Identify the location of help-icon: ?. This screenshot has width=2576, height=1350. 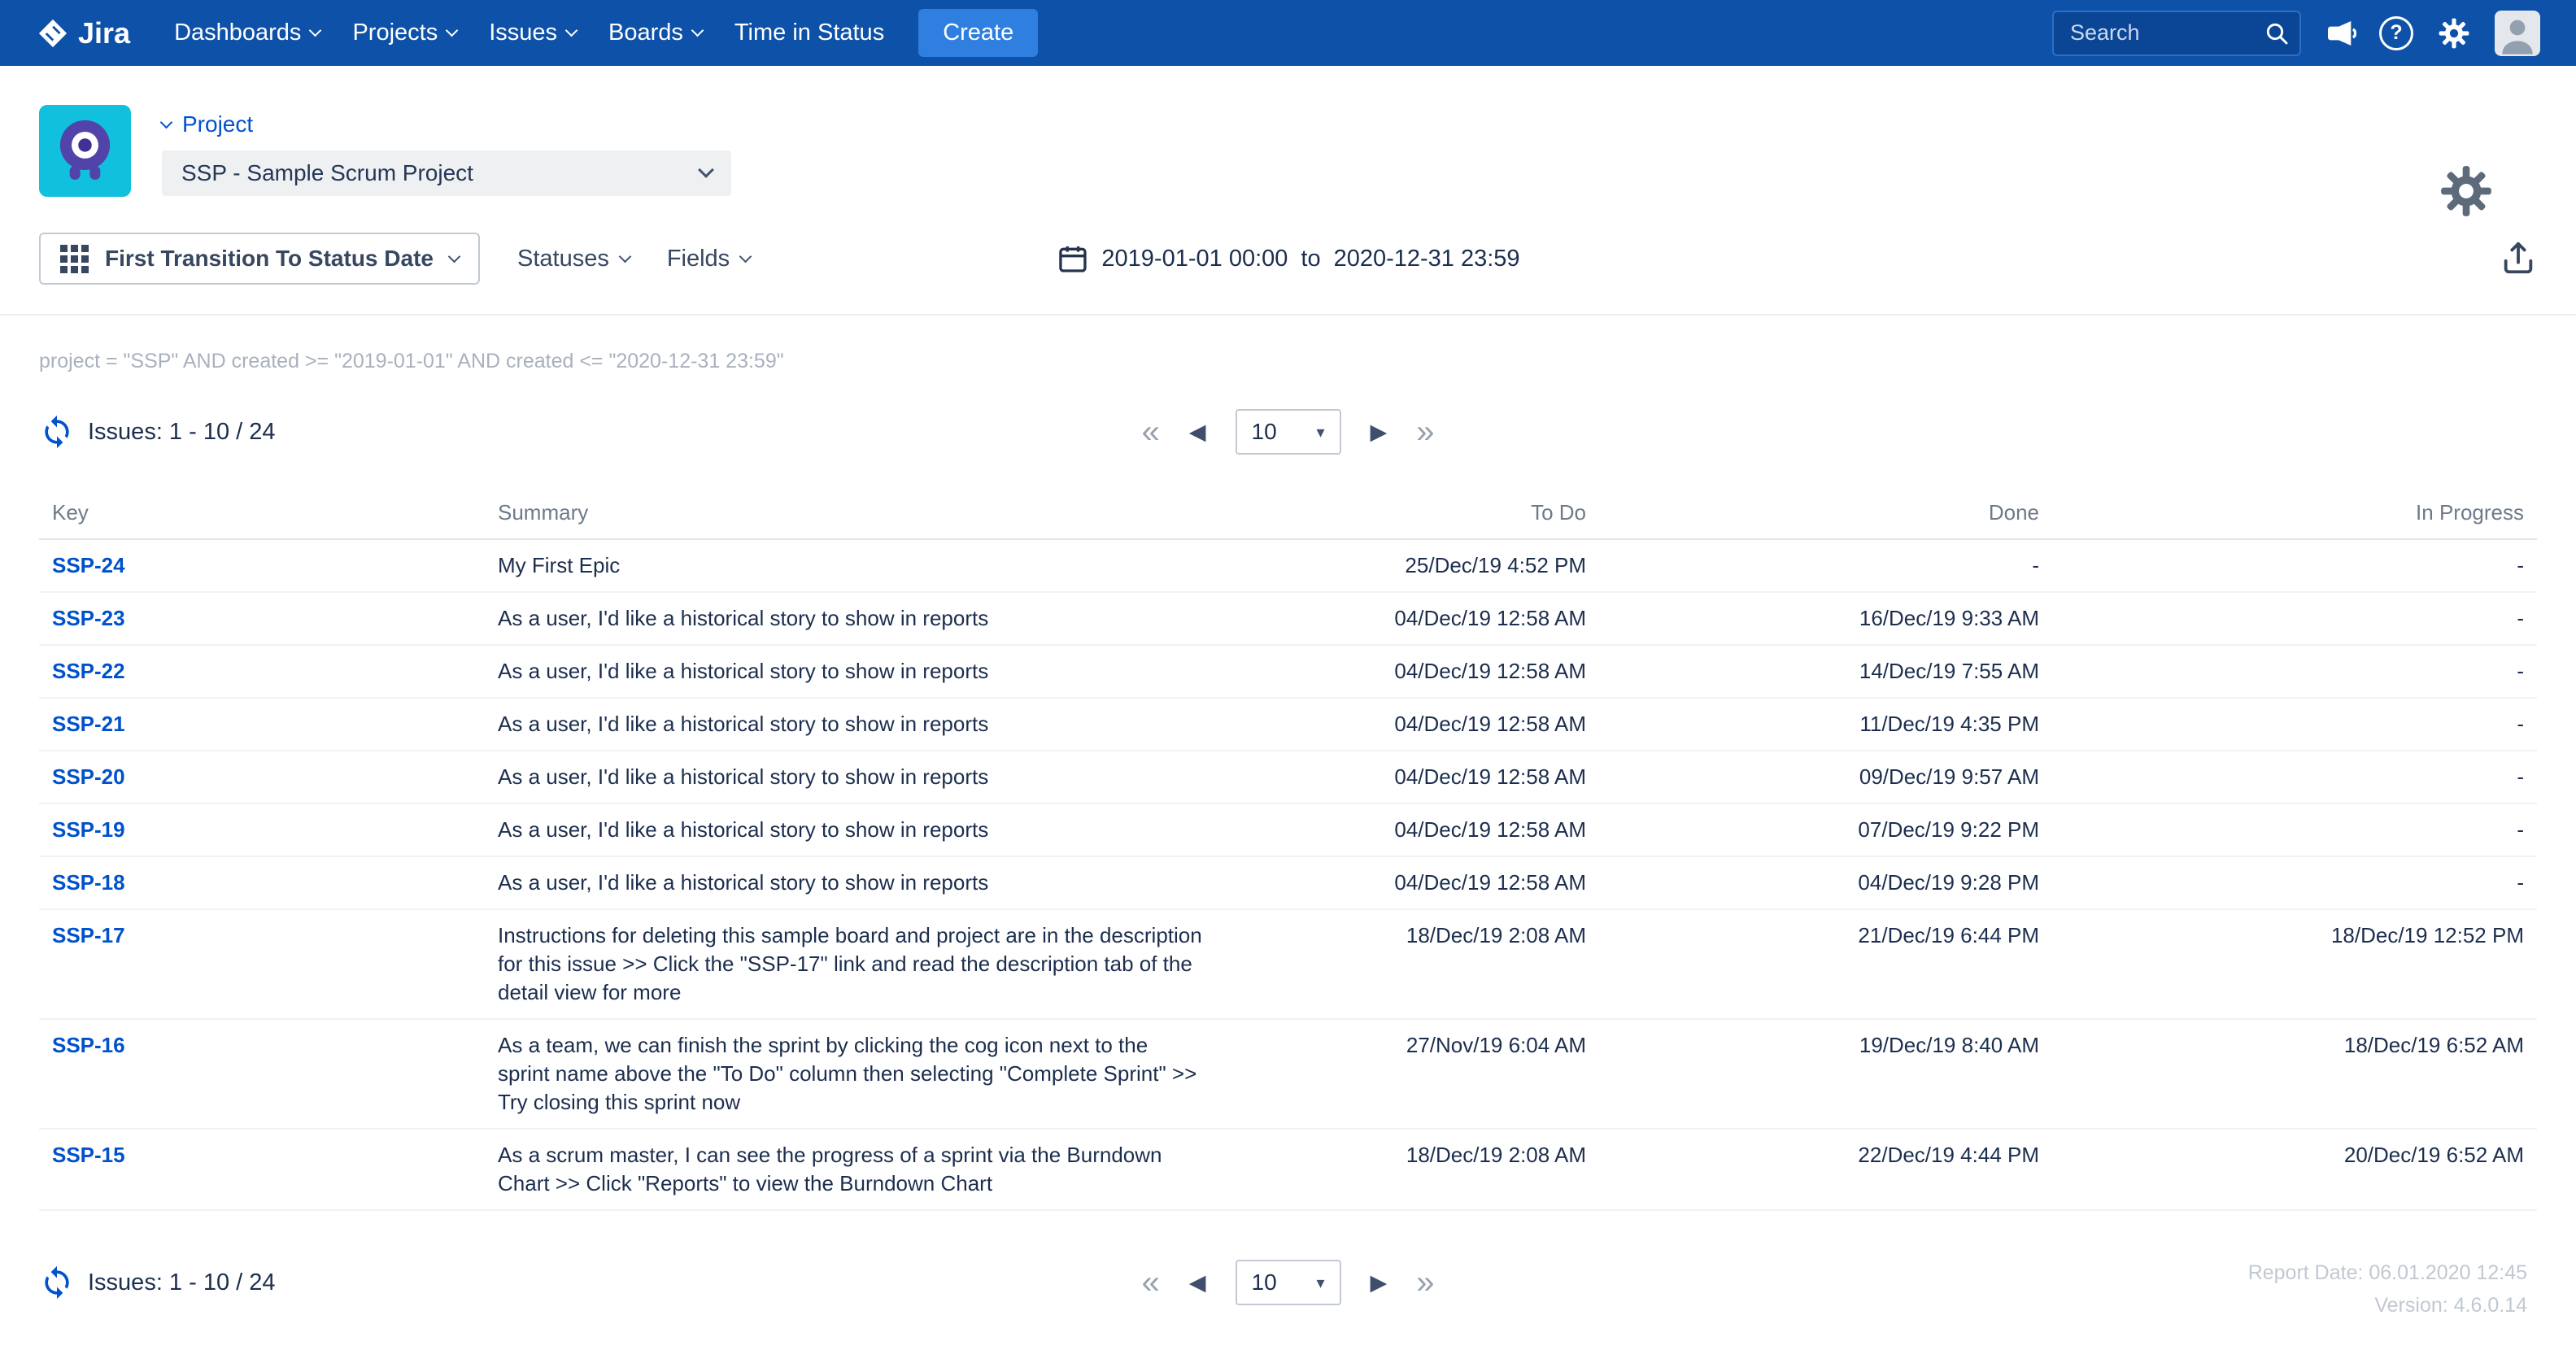
(2396, 32).